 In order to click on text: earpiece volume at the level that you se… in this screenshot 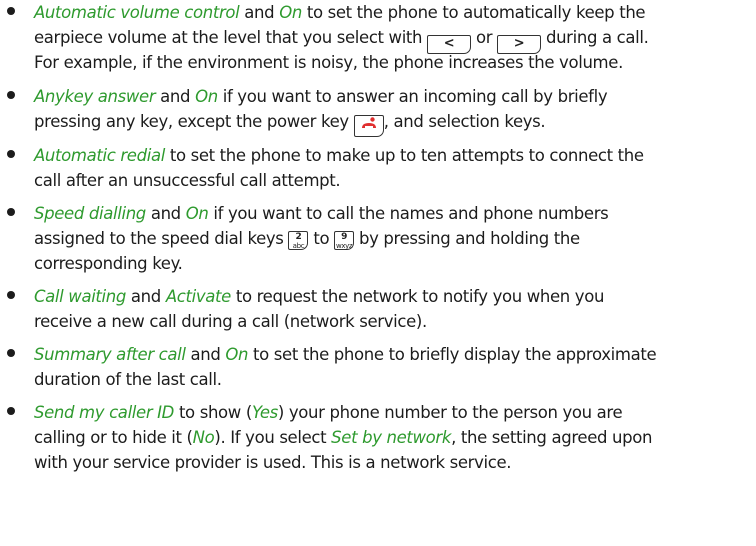, I will do `click(228, 37)`.